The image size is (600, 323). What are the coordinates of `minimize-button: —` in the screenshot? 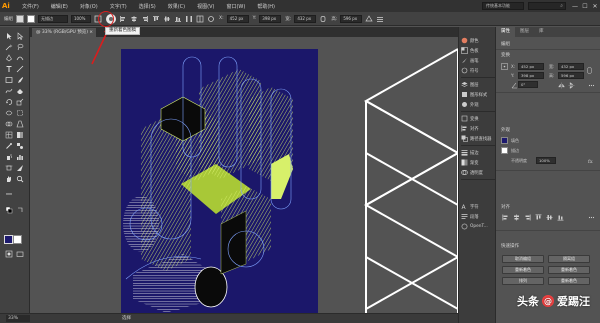 It's located at (575, 6).